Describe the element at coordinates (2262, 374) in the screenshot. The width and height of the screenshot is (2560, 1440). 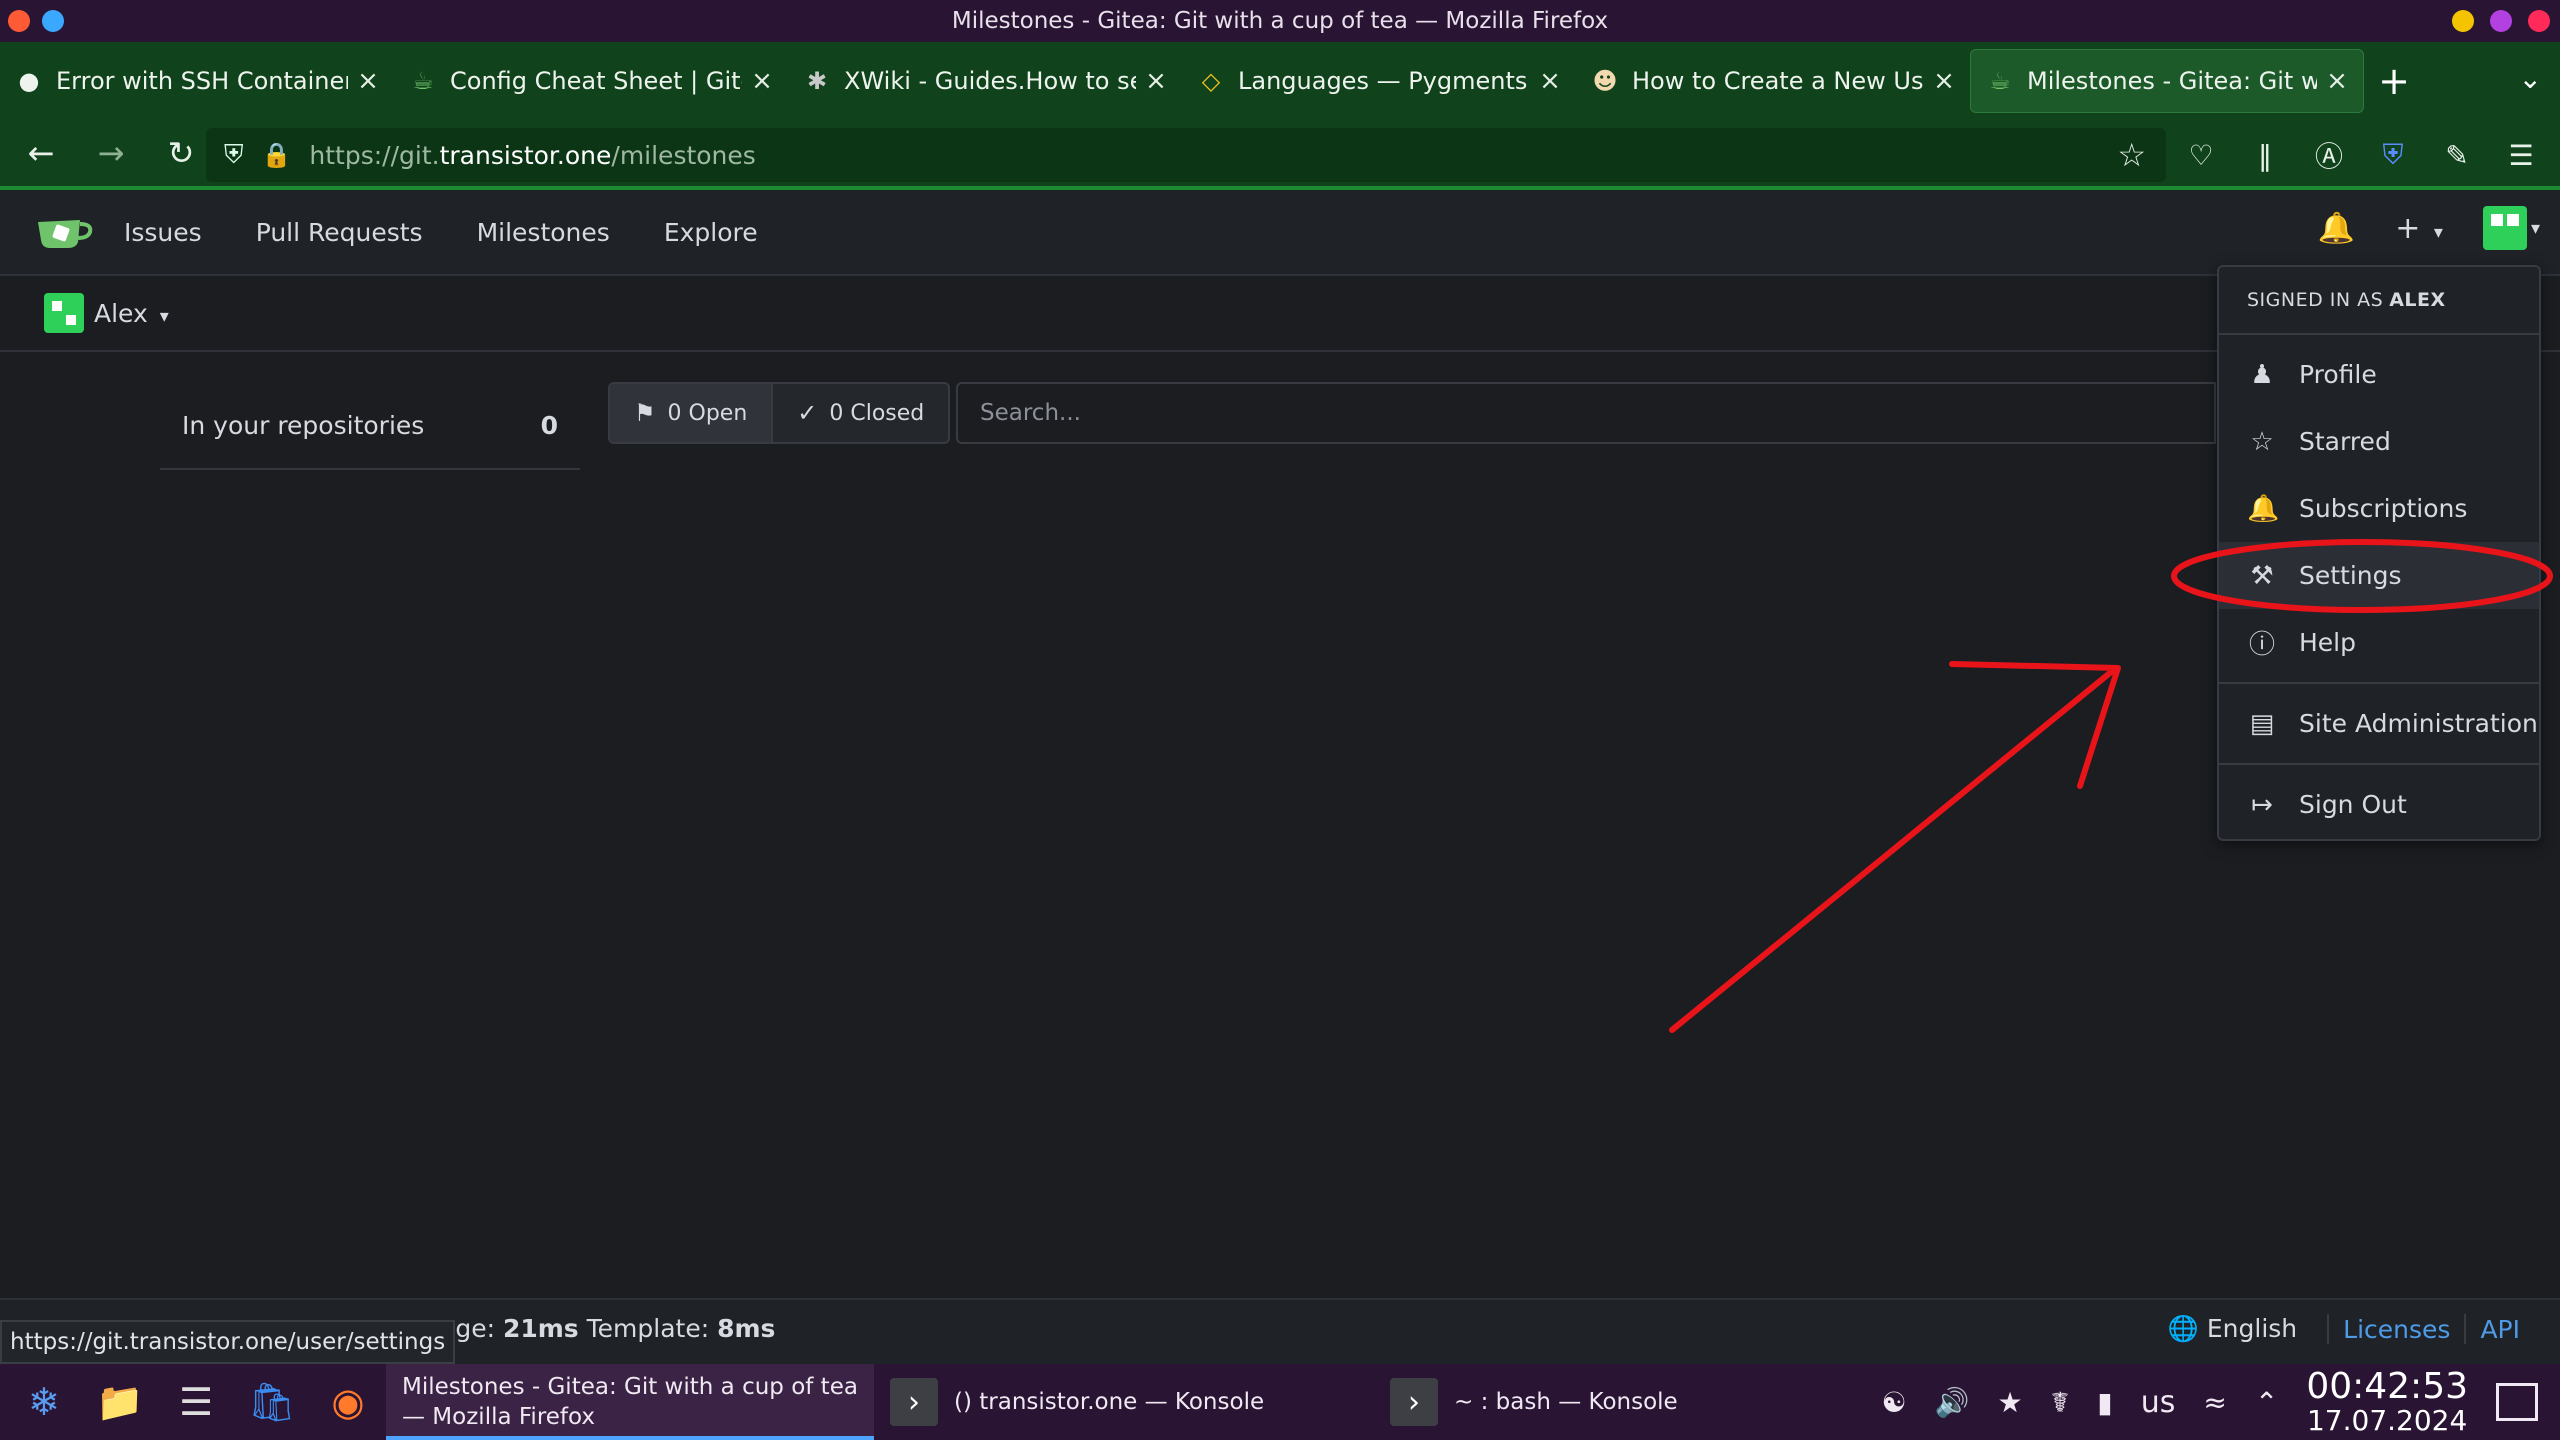
I see `person-icon: ♟` at that location.